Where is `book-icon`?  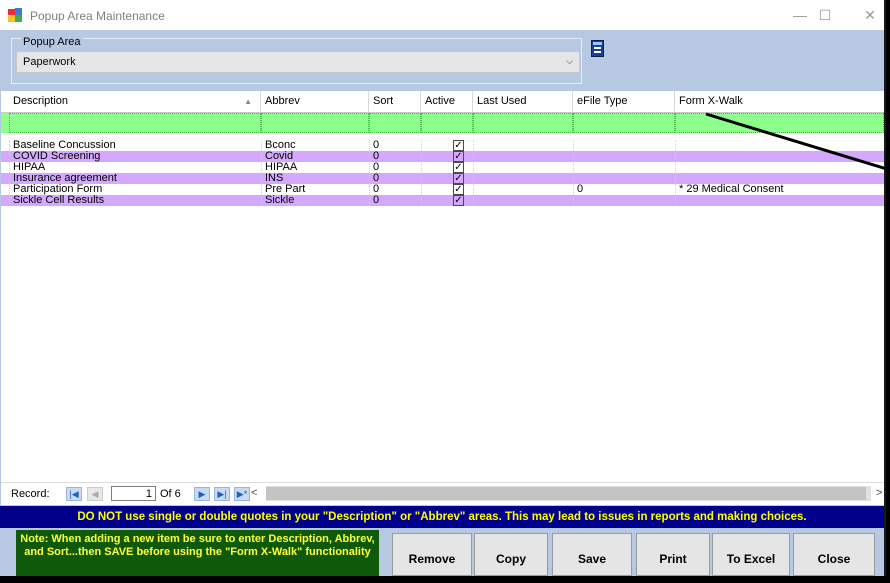 book-icon is located at coordinates (597, 48).